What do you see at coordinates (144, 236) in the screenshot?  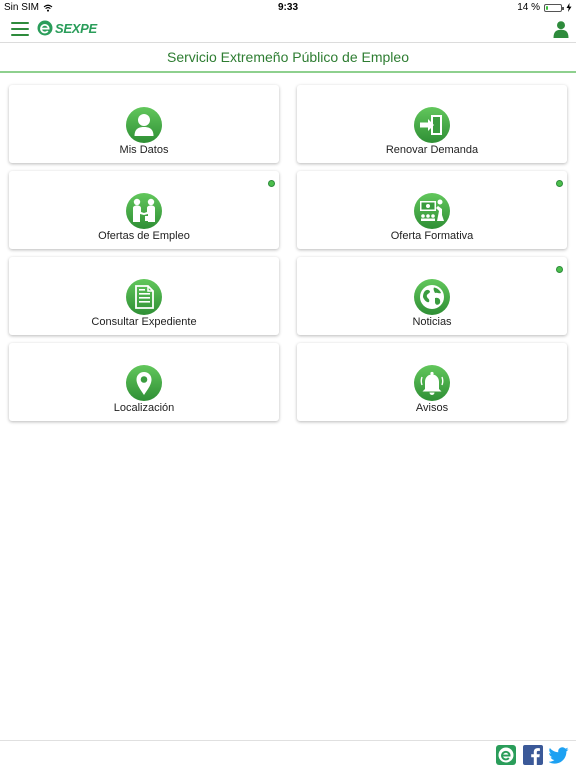 I see `tile-label: Ofertas de Empleo` at bounding box center [144, 236].